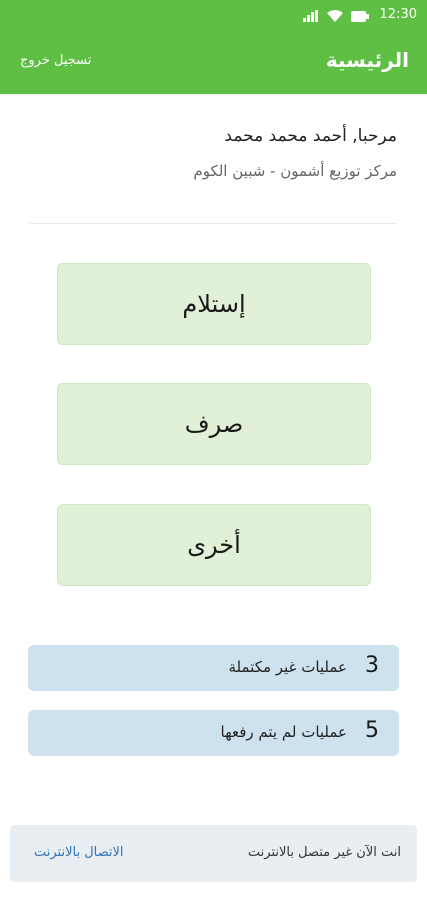 This screenshot has width=427, height=900. Describe the element at coordinates (79, 852) in the screenshot. I see `connect-internet-link: الاتصال بالانترنت` at that location.